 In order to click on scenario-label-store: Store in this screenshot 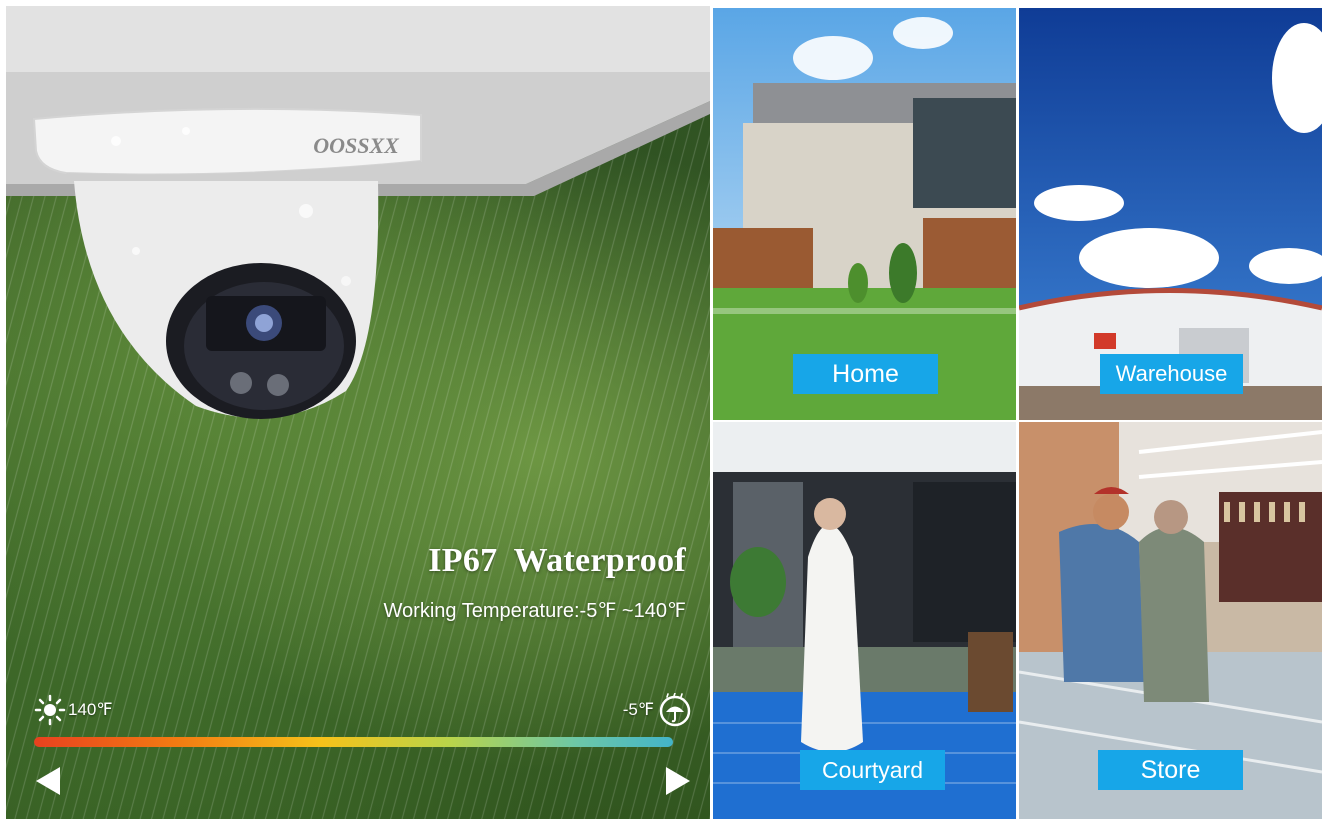, I will do `click(1170, 770)`.